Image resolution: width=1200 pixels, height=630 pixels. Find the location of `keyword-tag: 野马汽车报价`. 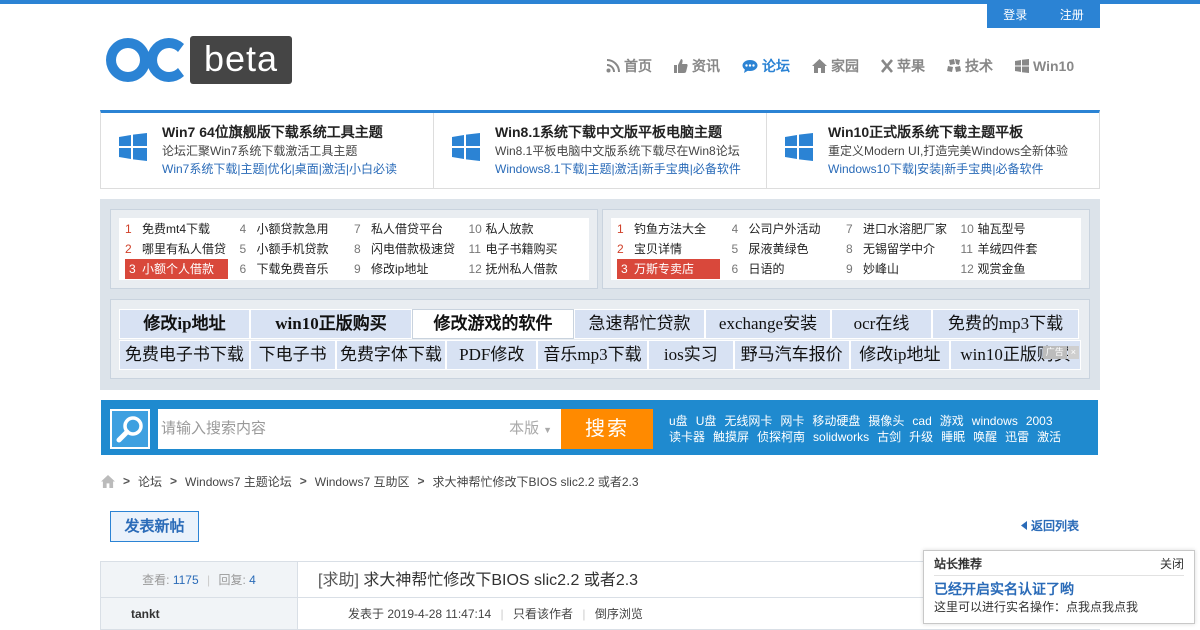

keyword-tag: 野马汽车报价 is located at coordinates (791, 355).